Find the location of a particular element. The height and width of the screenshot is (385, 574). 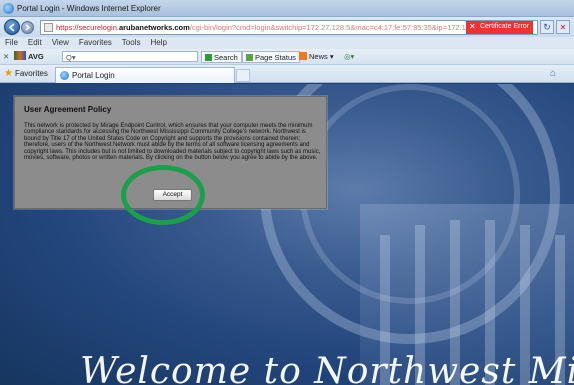

url-prefix: https://securelogin. is located at coordinates (87, 27).